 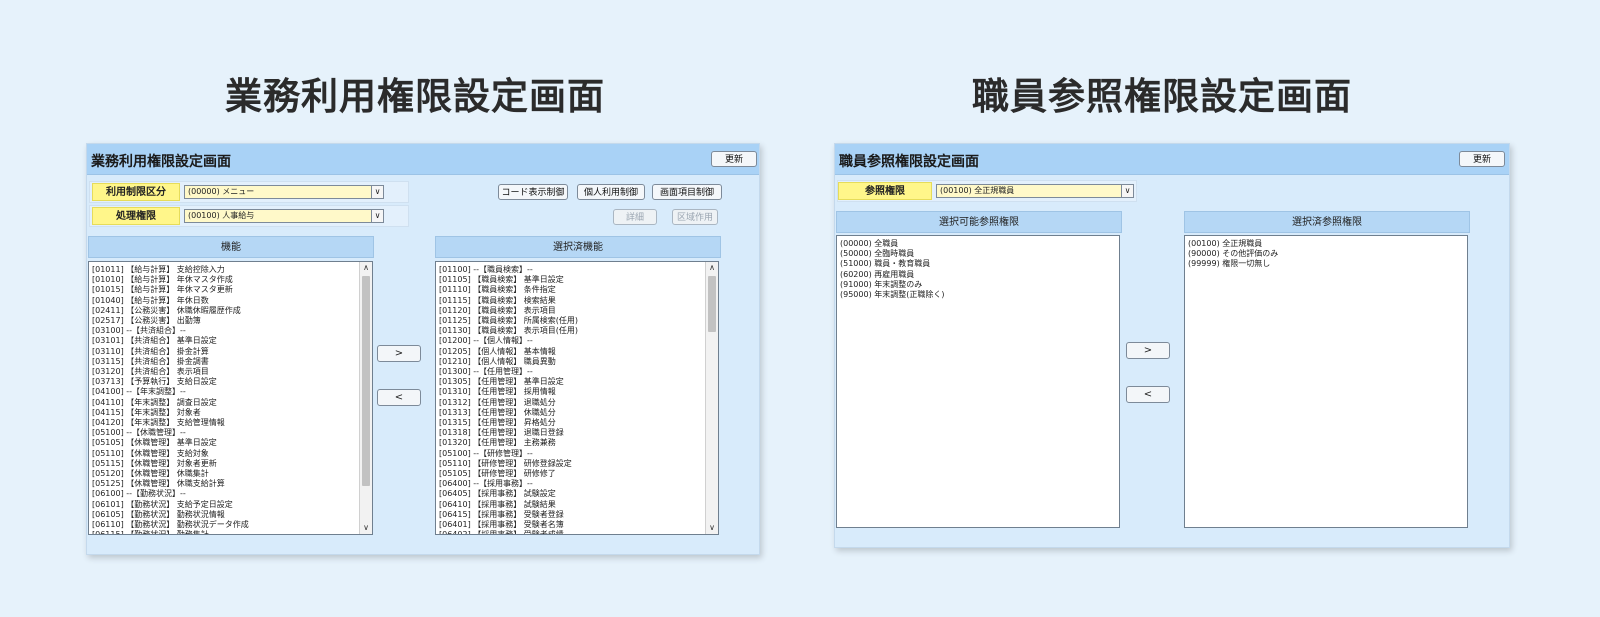 What do you see at coordinates (571, 454) in the screenshot?
I see `list-item: [05100] --【研修管理】--` at bounding box center [571, 454].